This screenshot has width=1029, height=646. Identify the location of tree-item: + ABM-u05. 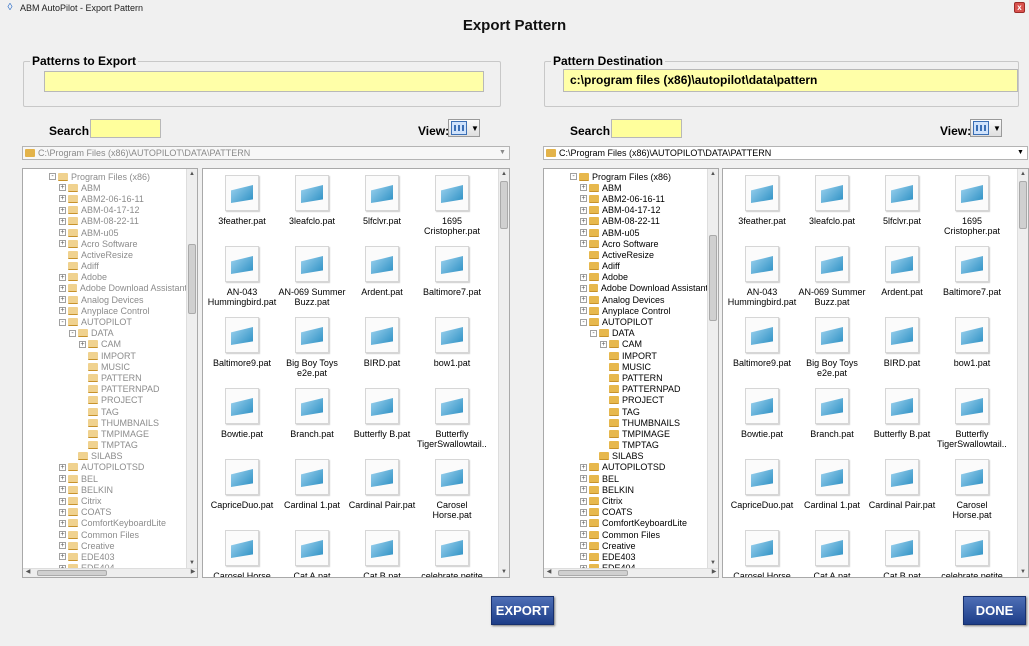
(626, 232).